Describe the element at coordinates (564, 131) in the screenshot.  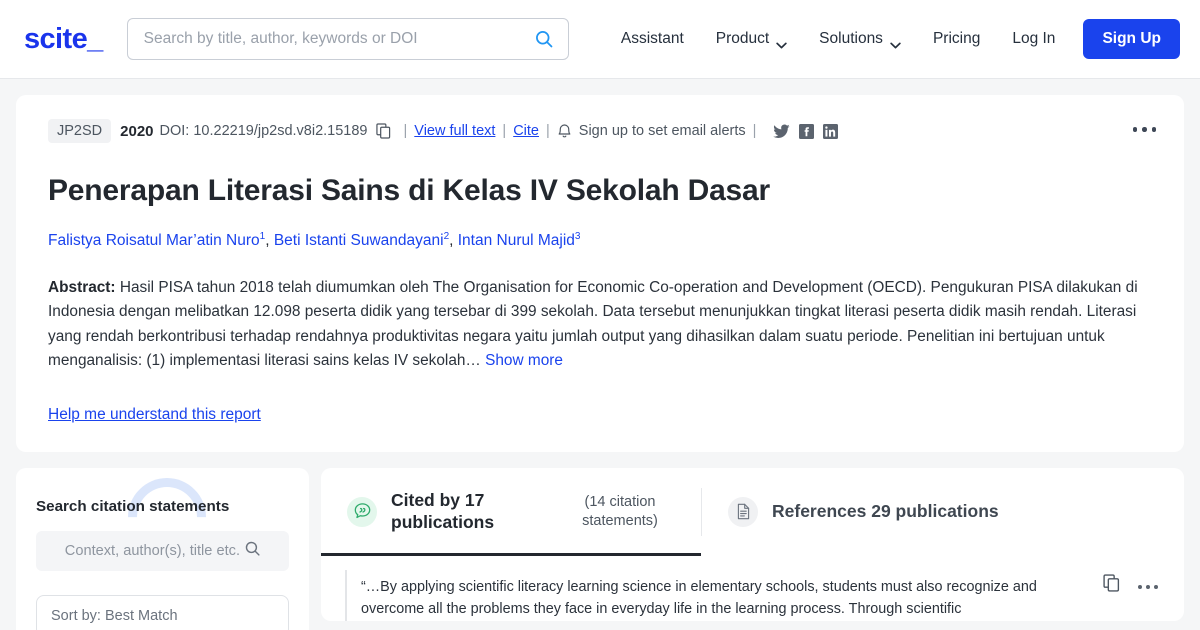
I see `bell-icon` at that location.